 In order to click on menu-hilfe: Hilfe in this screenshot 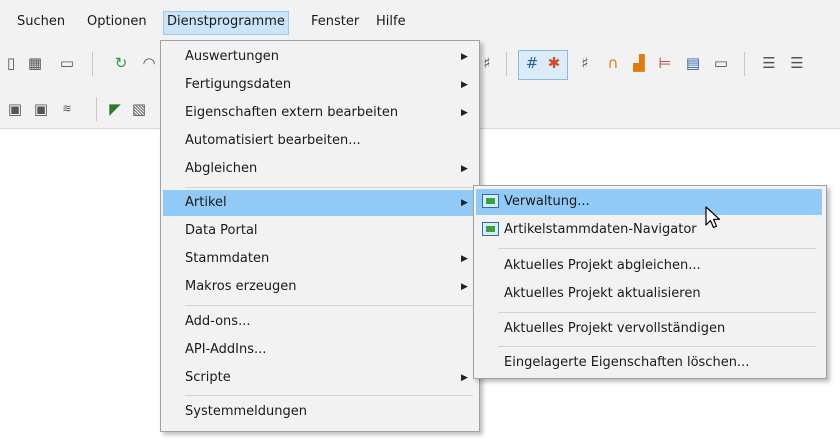, I will do `click(391, 23)`.